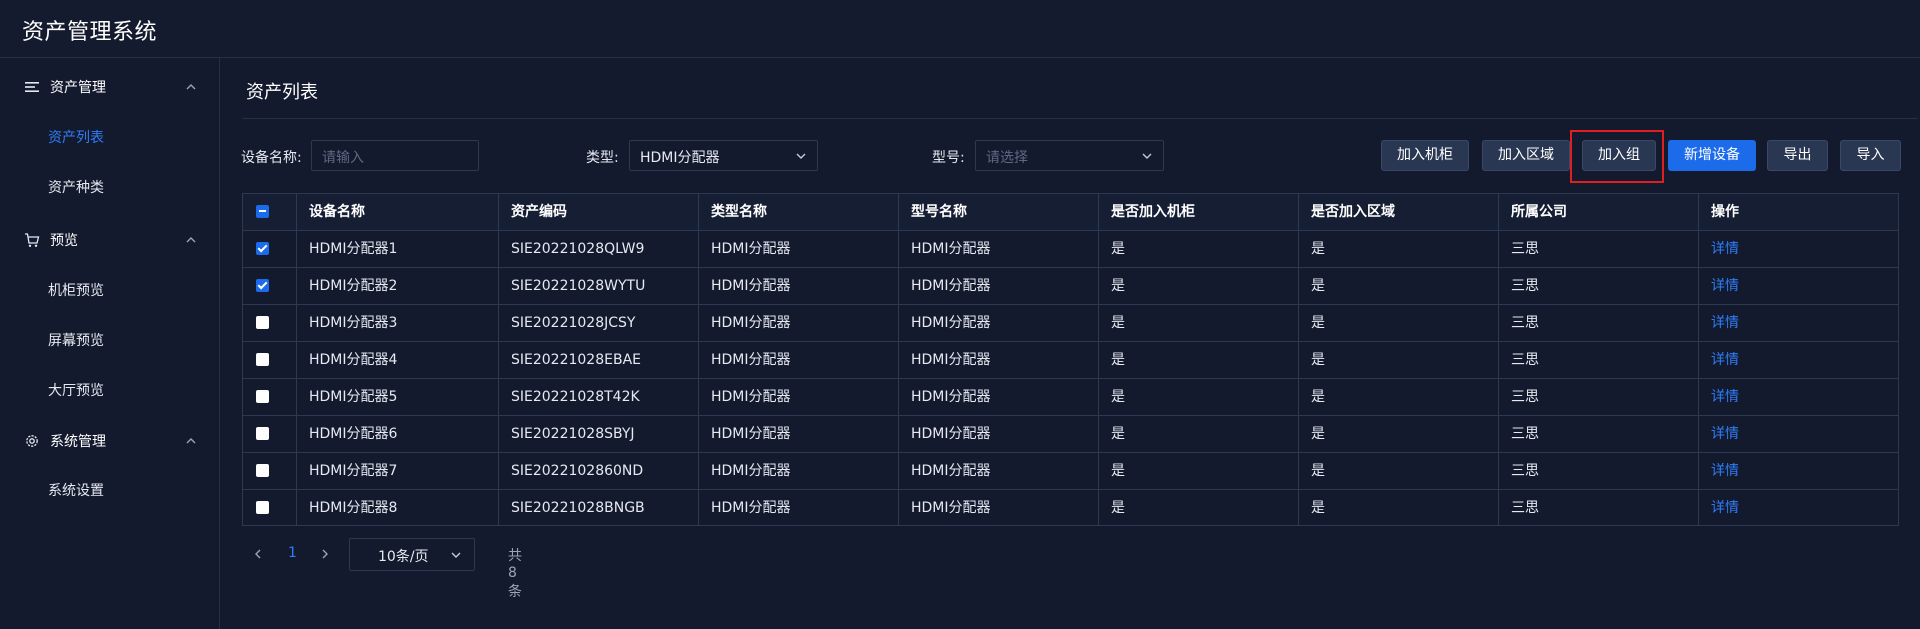  What do you see at coordinates (1198, 212) in the screenshot?
I see `header-in-cabinet: 是否加入机柜` at bounding box center [1198, 212].